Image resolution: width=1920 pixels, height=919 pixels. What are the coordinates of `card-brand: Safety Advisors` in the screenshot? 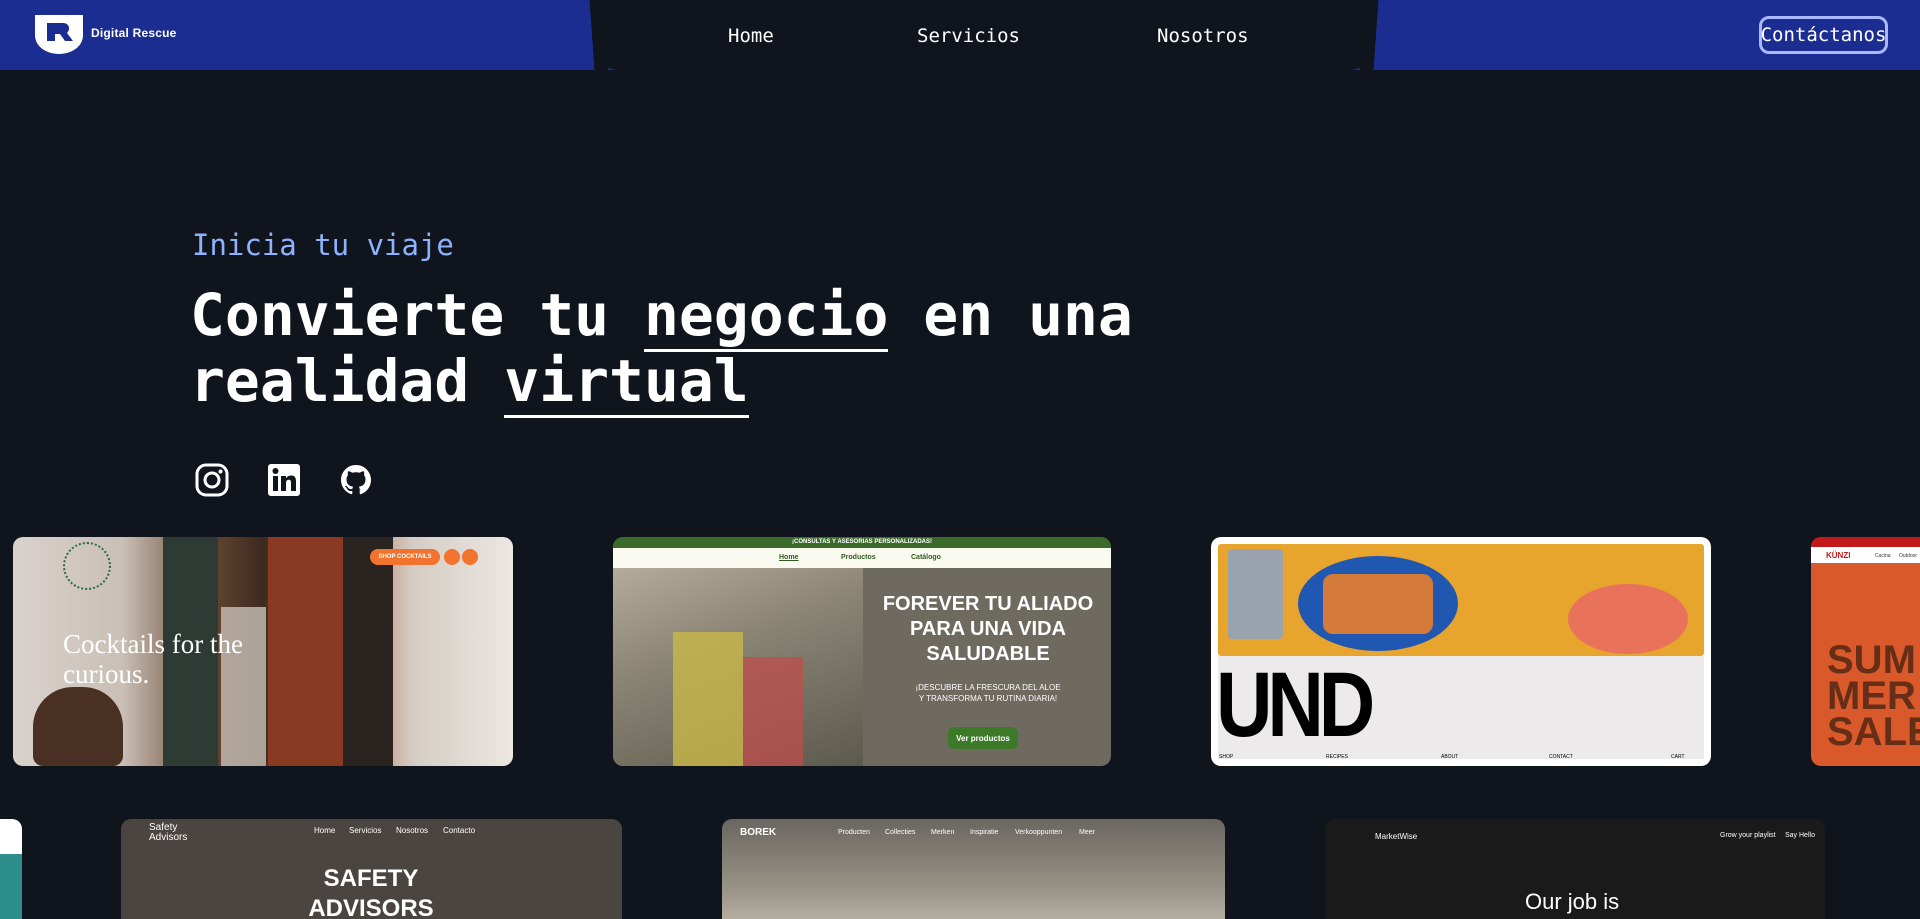 It's located at (168, 832).